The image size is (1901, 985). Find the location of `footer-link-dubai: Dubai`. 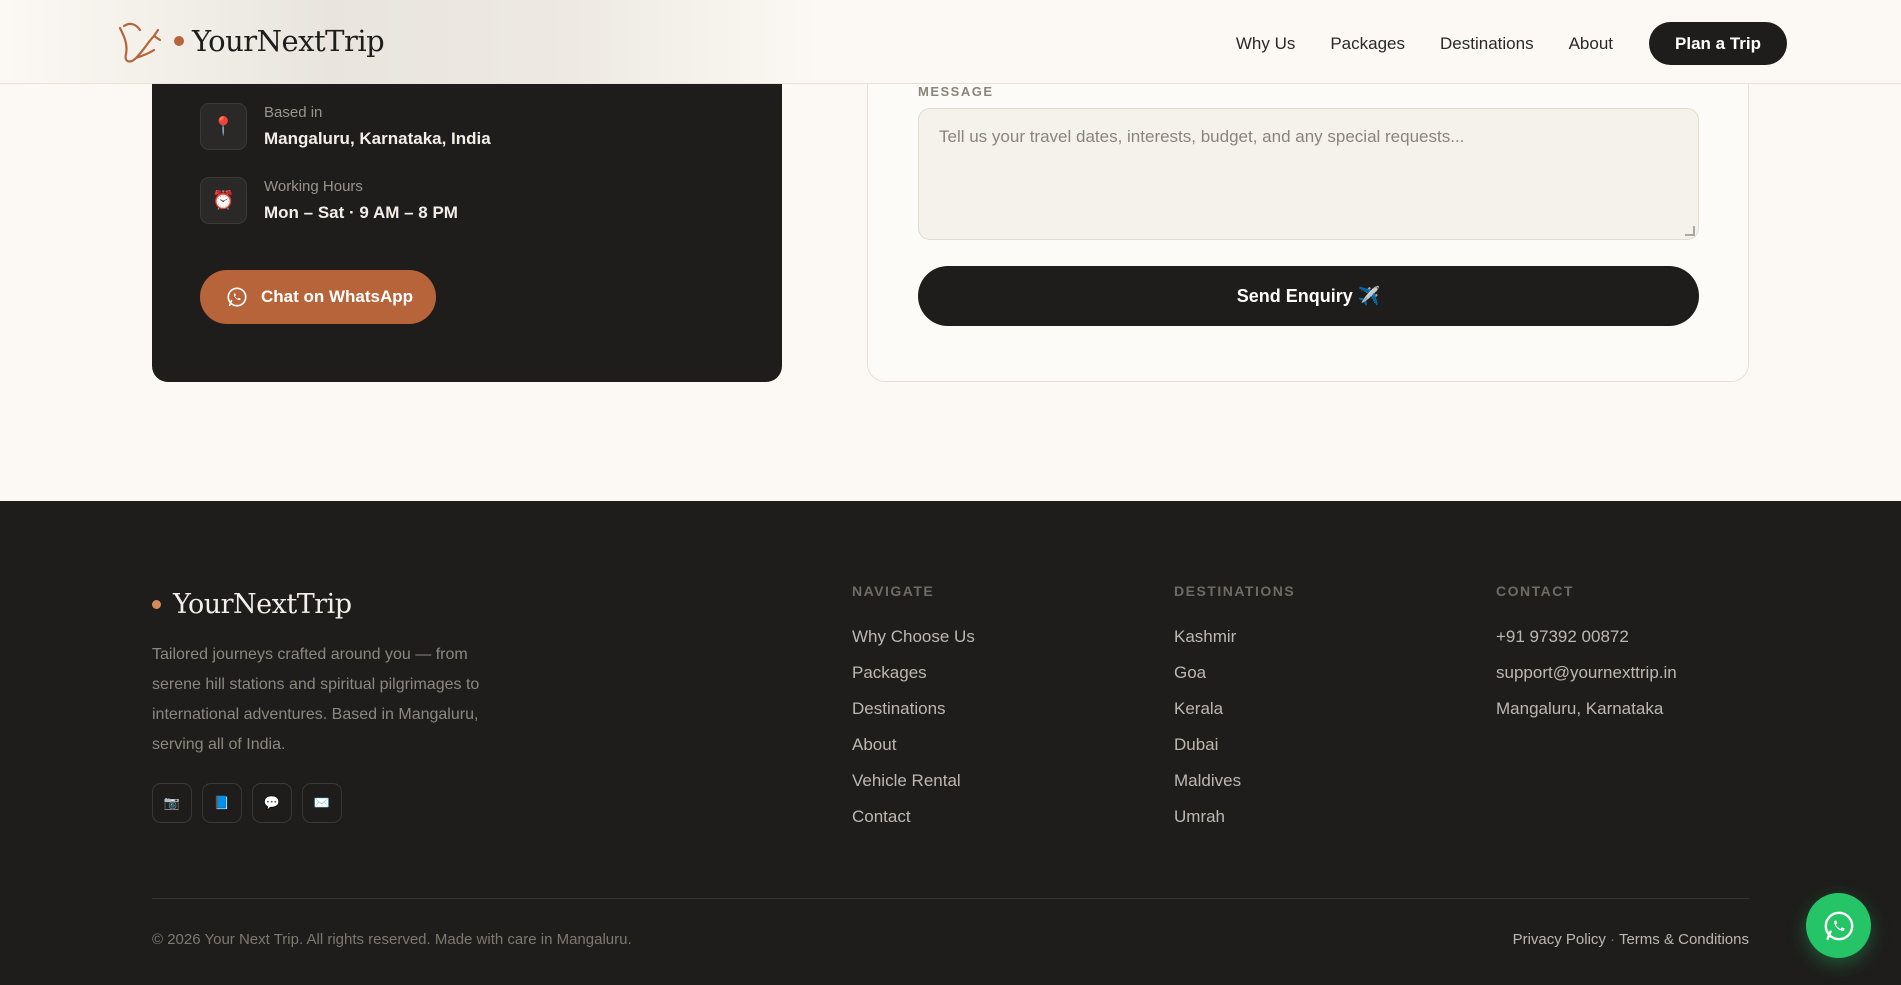

footer-link-dubai: Dubai is located at coordinates (1234, 745).